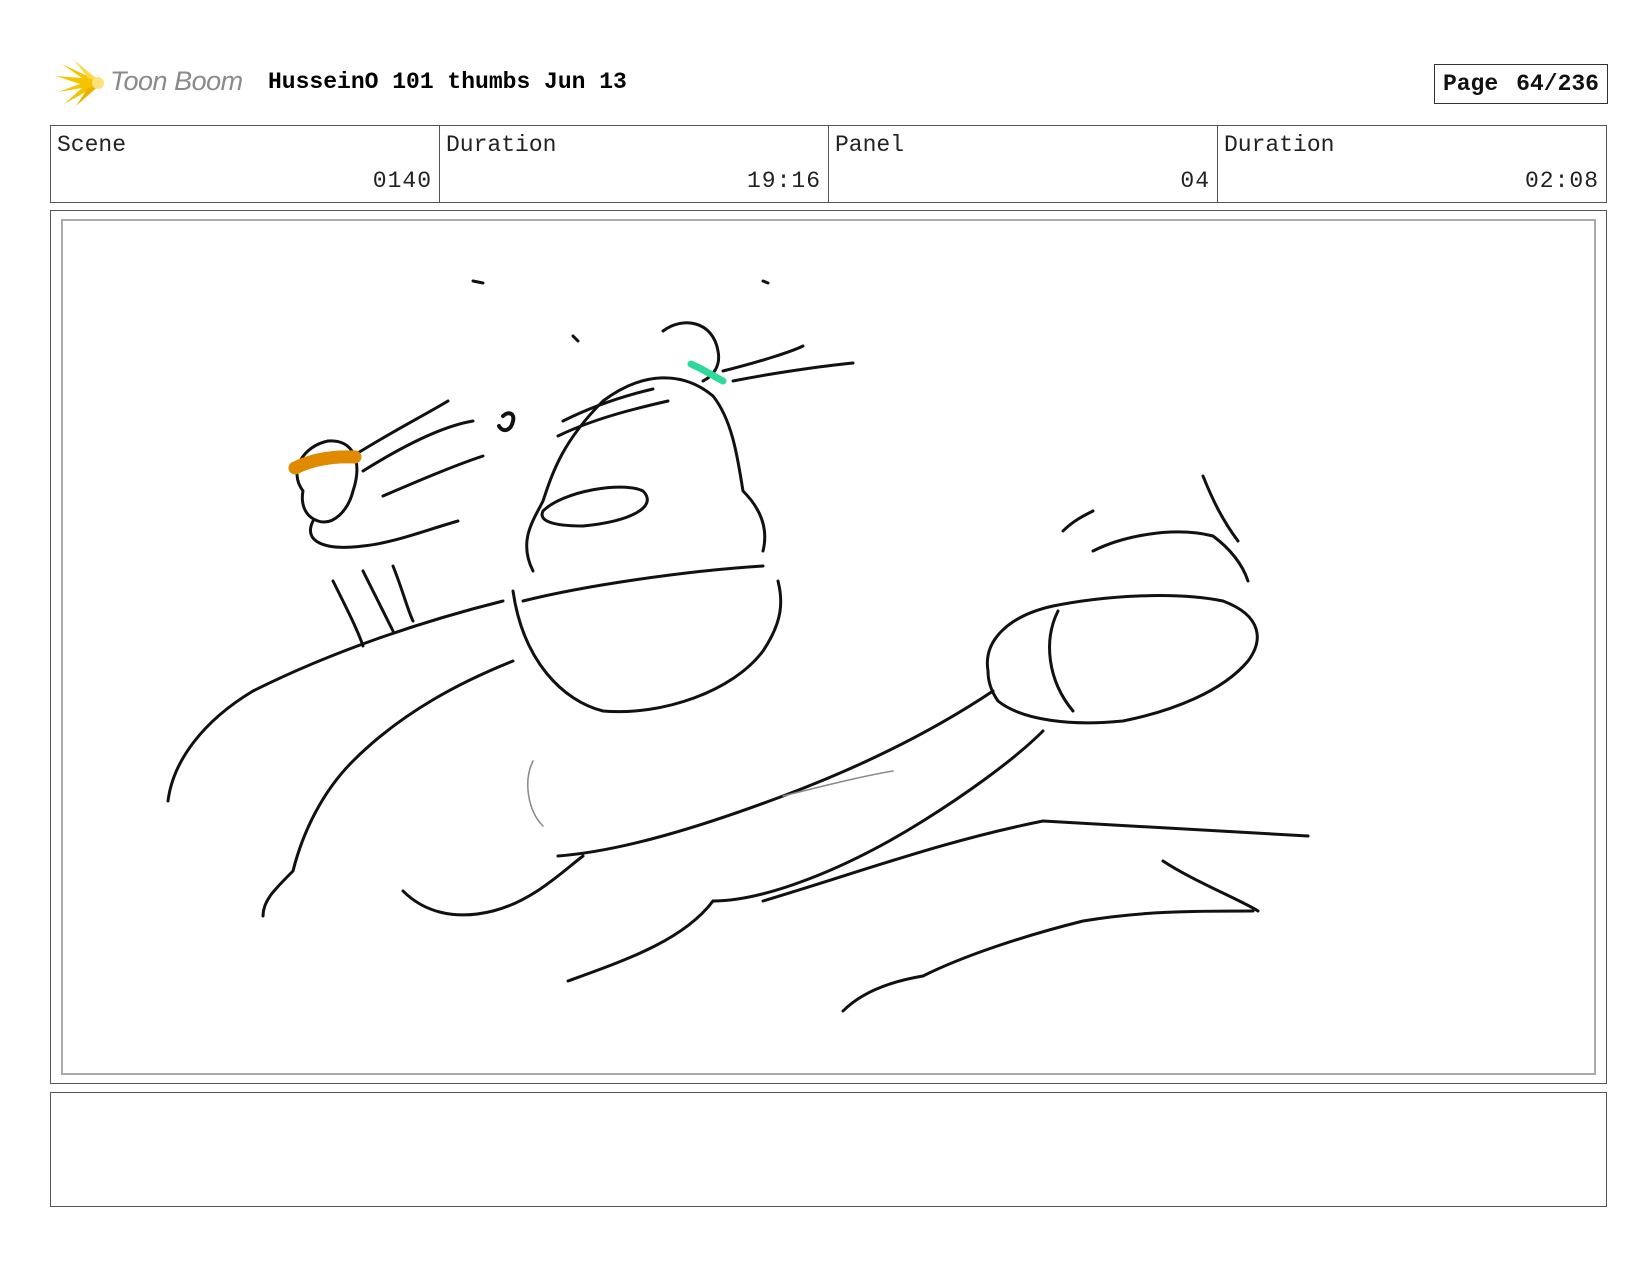 Image resolution: width=1650 pixels, height=1275 pixels. What do you see at coordinates (1122, 659) in the screenshot?
I see `sketch-right-fist` at bounding box center [1122, 659].